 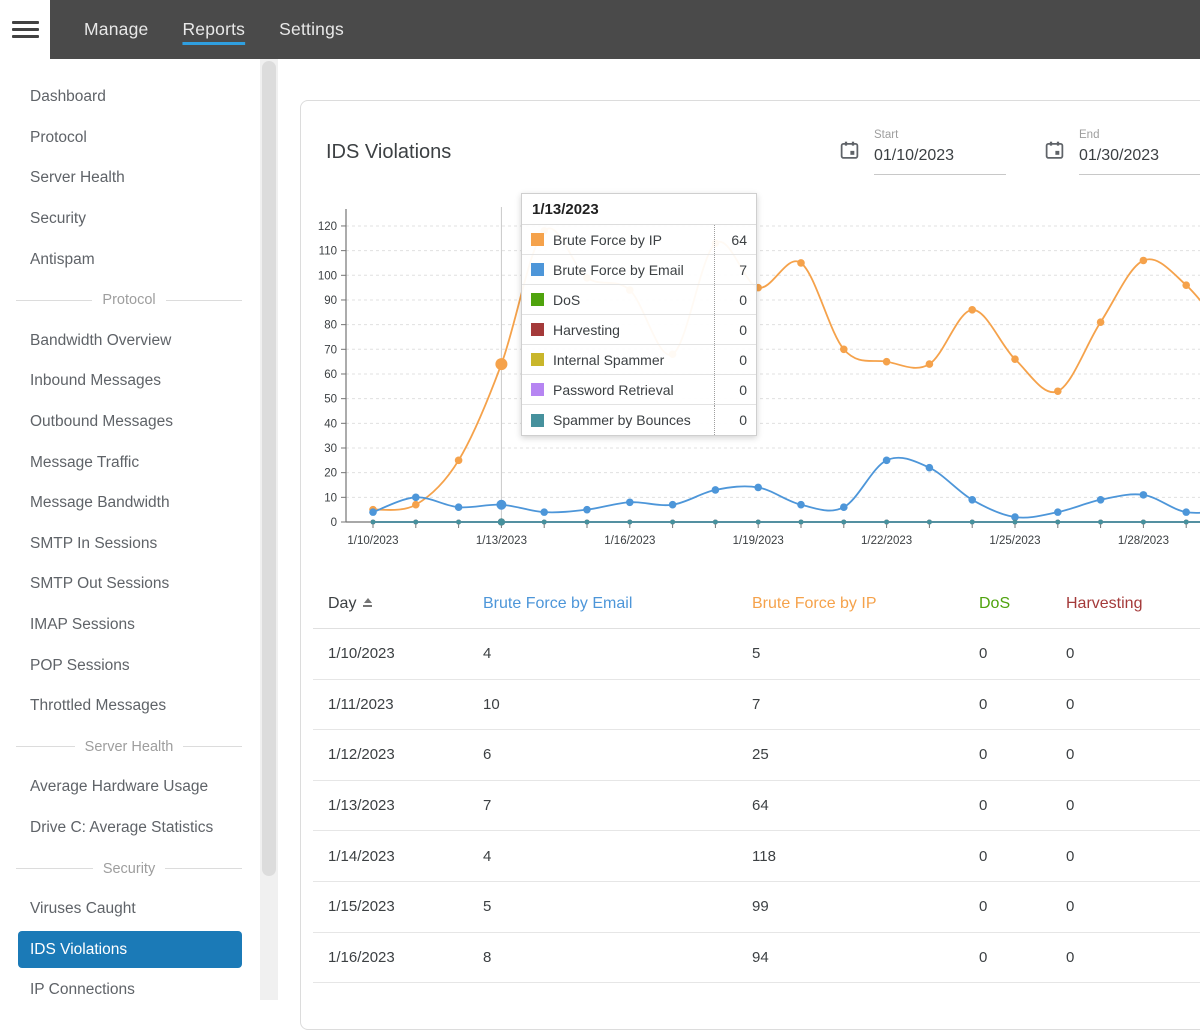 I want to click on start-date-picker: Start 01/10/2023, so click(x=922, y=152).